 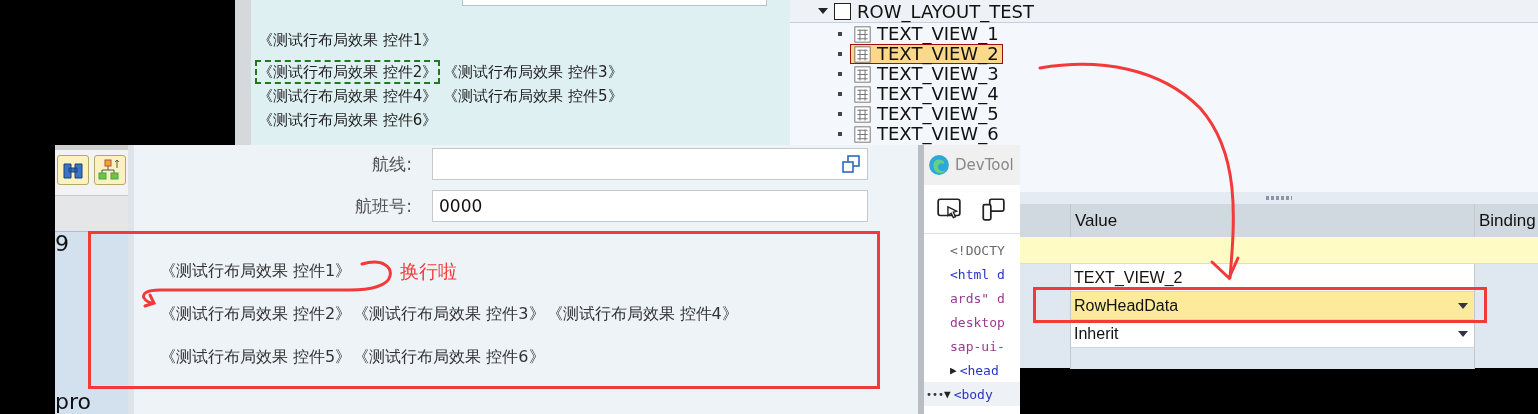 What do you see at coordinates (73, 170) in the screenshot?
I see `binoculars-button` at bounding box center [73, 170].